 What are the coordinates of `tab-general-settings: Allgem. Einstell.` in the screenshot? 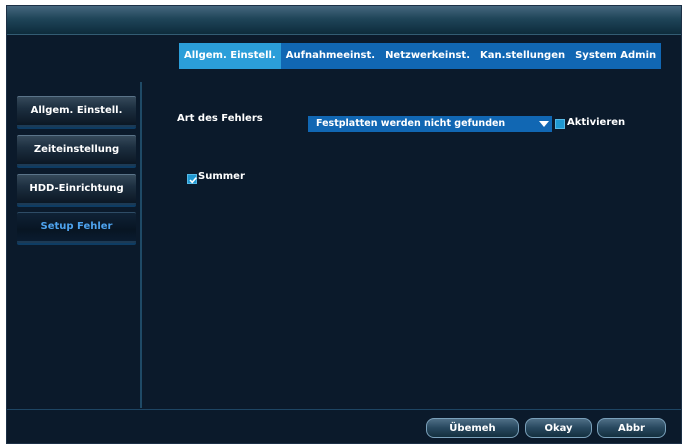 It's located at (230, 56).